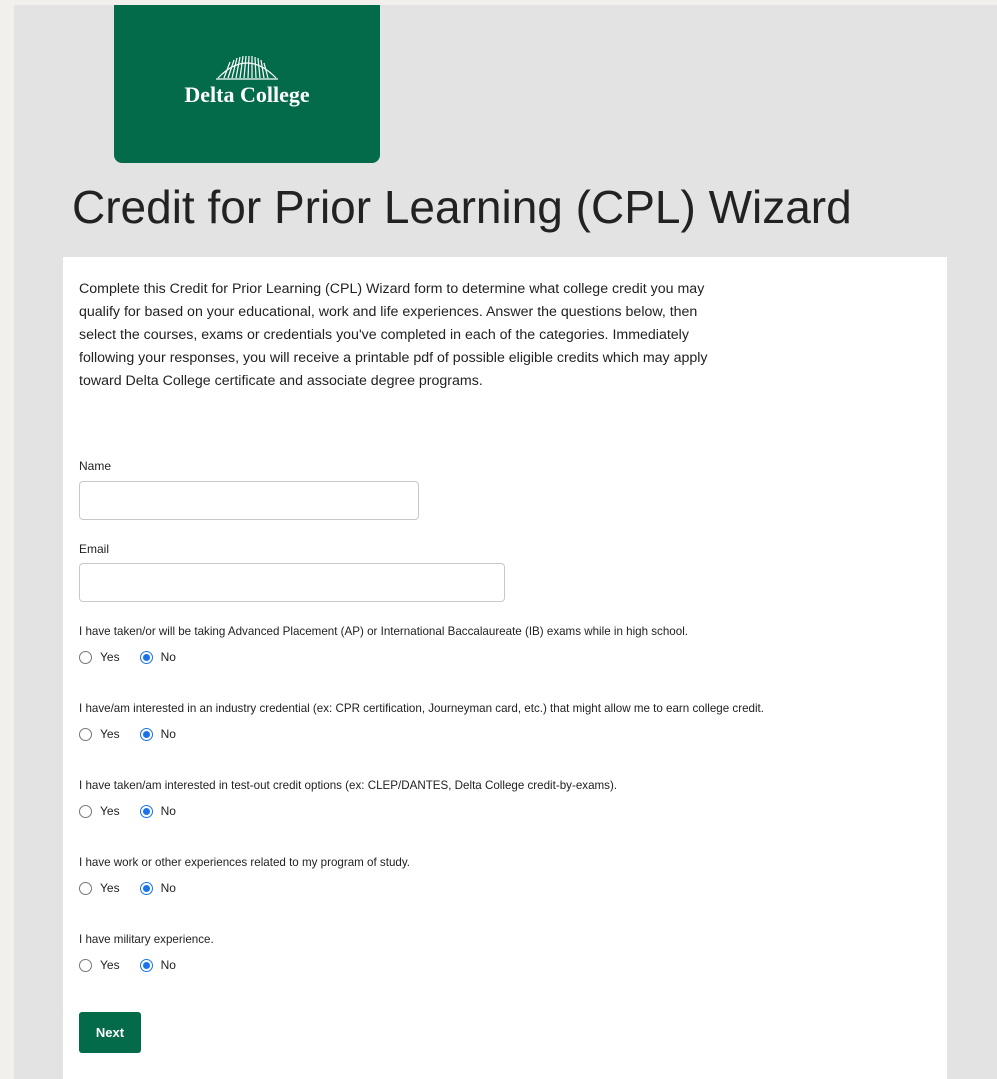 The image size is (997, 1079). I want to click on radio-group-ap-ib: Yes No, so click(137, 657).